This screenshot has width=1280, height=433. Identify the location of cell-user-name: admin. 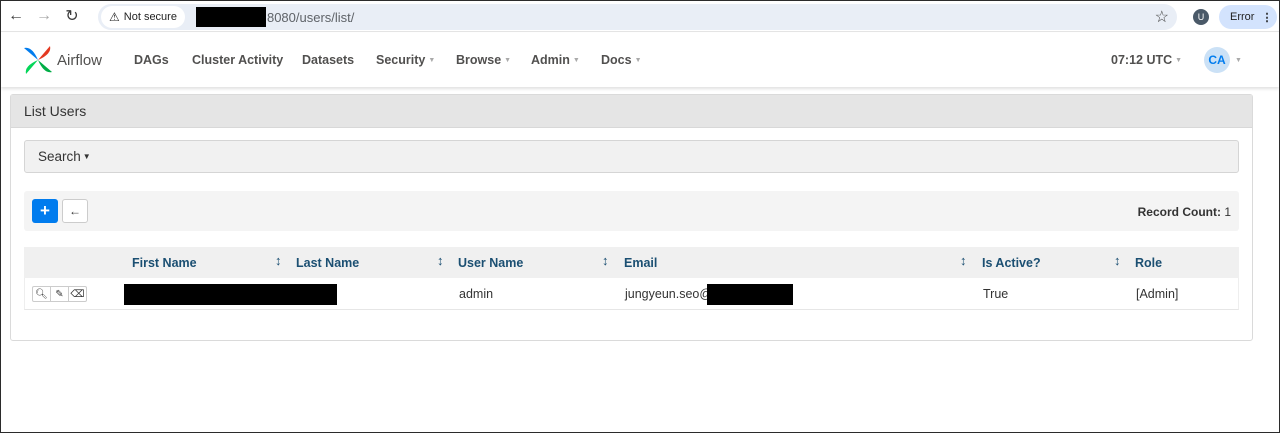
(476, 294).